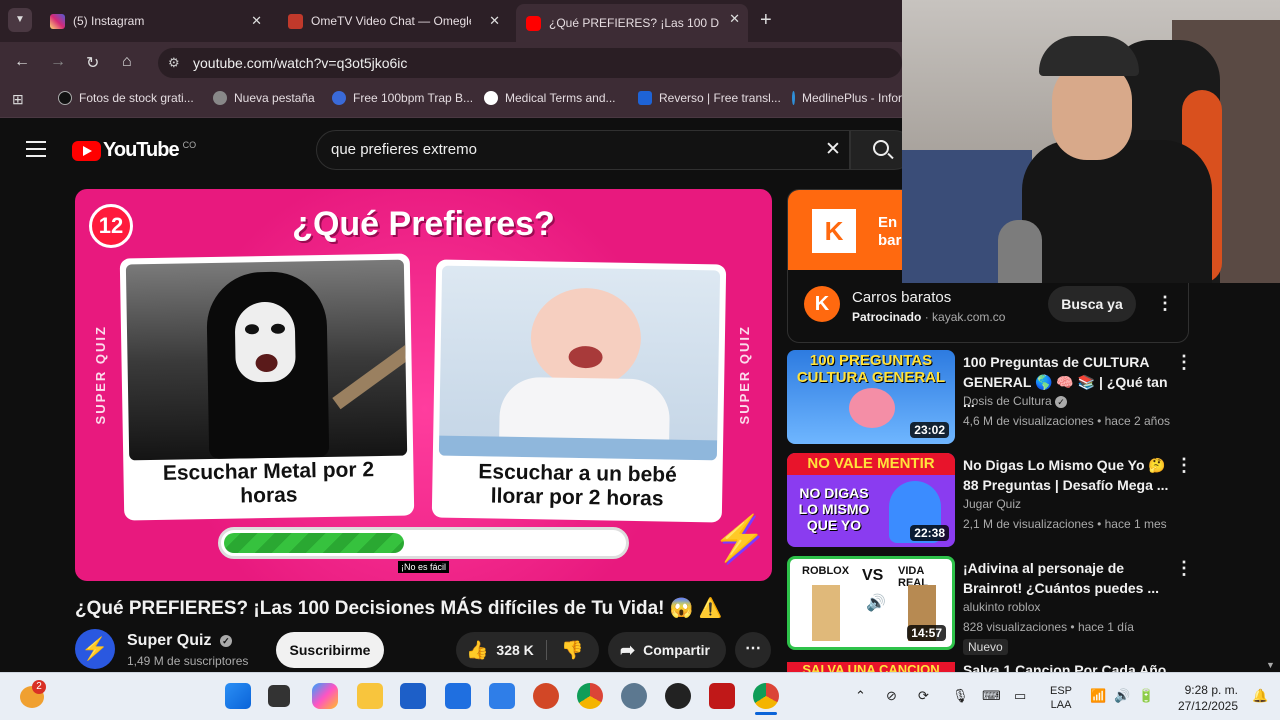 This screenshot has width=1280, height=720. Describe the element at coordinates (969, 317) in the screenshot. I see `ad-domain: kayak.com.co` at that location.